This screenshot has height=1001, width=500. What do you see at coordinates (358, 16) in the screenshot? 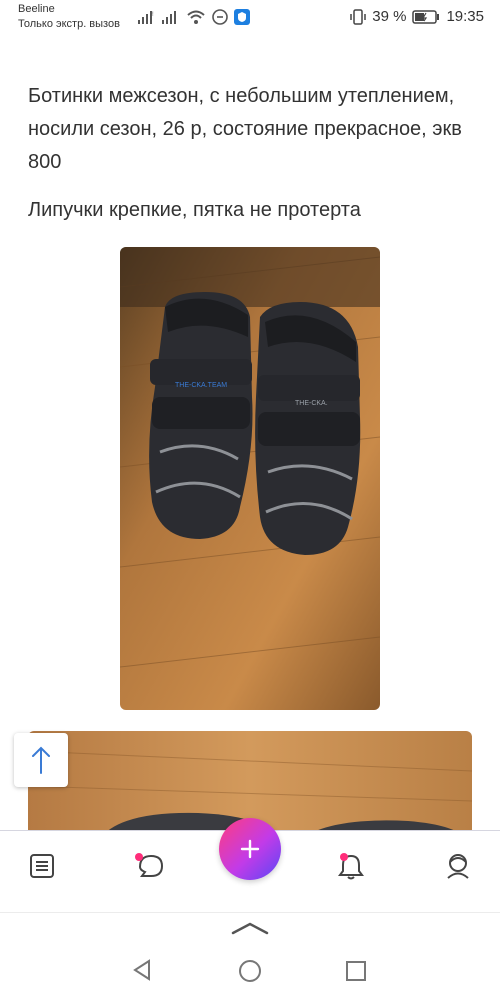
I see `vibrate-icon` at bounding box center [358, 16].